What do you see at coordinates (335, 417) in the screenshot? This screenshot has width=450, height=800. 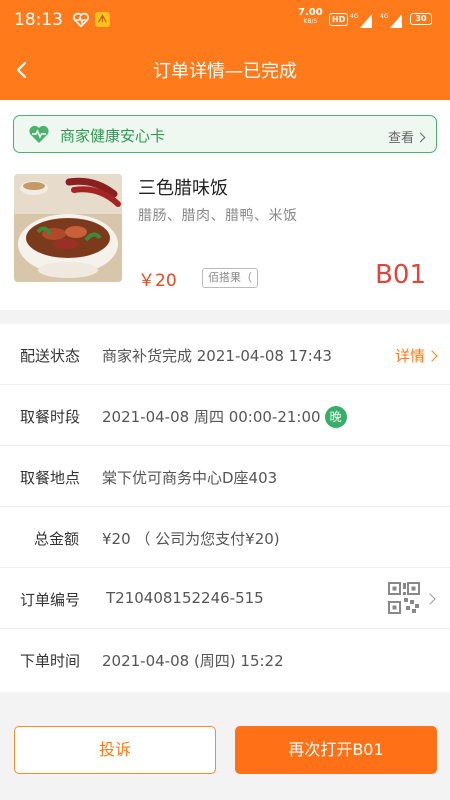 I see `dinner-badge: 晚` at bounding box center [335, 417].